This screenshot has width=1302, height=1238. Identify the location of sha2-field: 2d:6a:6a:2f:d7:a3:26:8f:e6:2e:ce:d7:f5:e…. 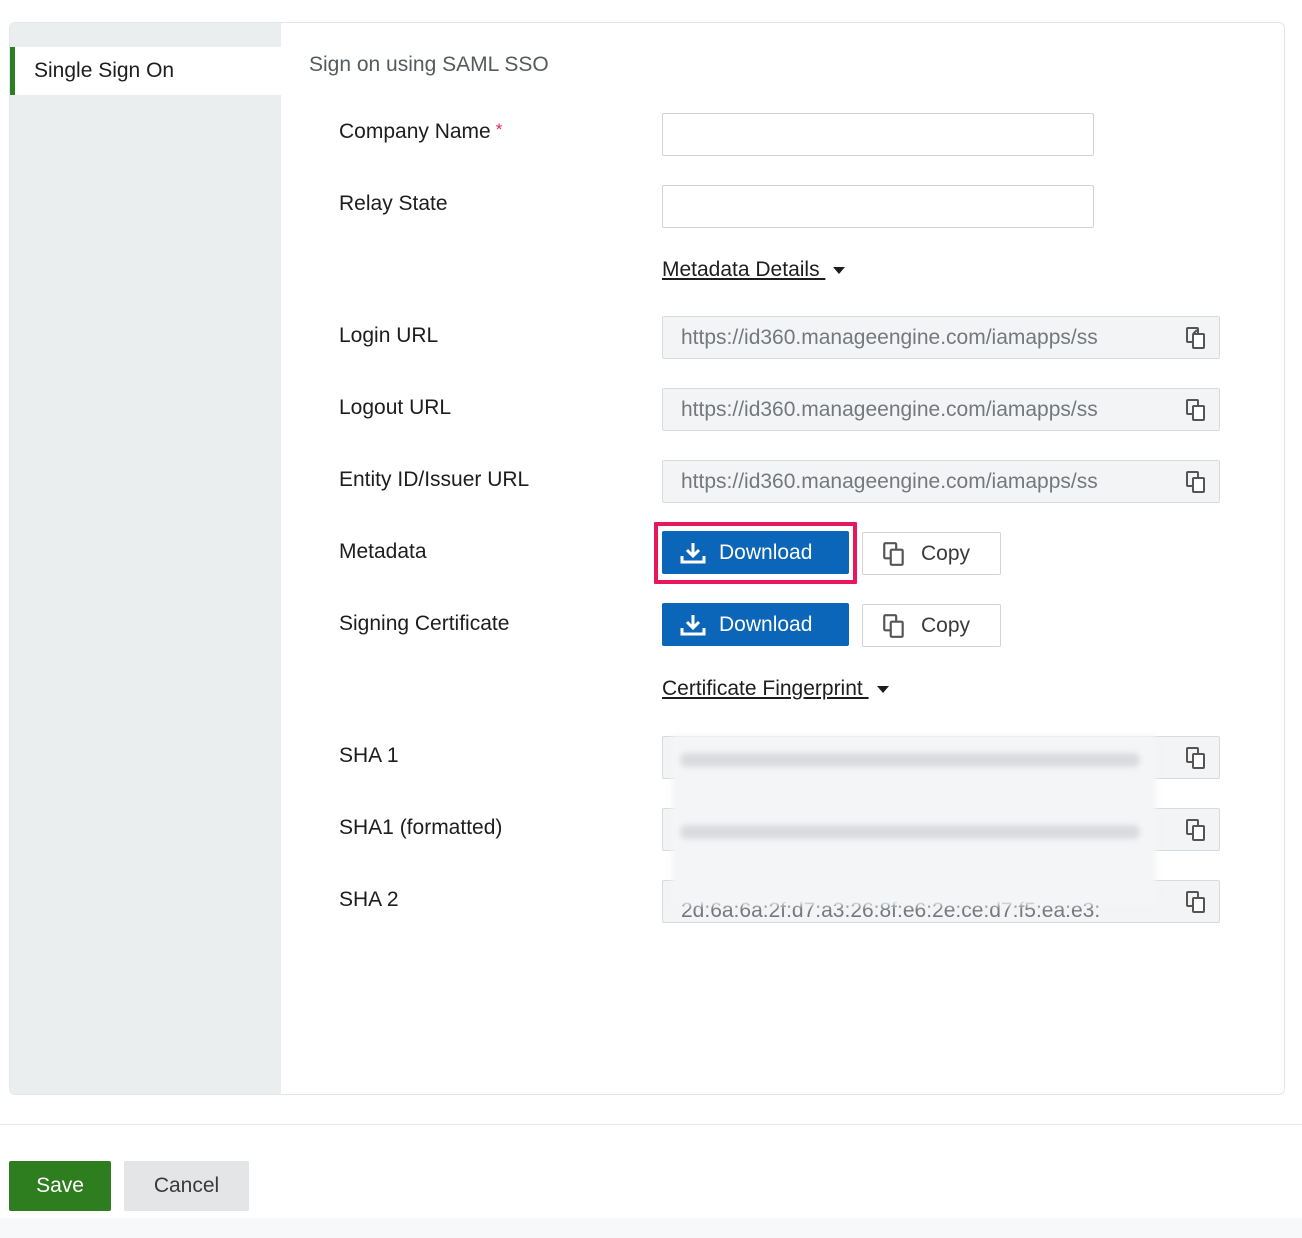
(941, 901).